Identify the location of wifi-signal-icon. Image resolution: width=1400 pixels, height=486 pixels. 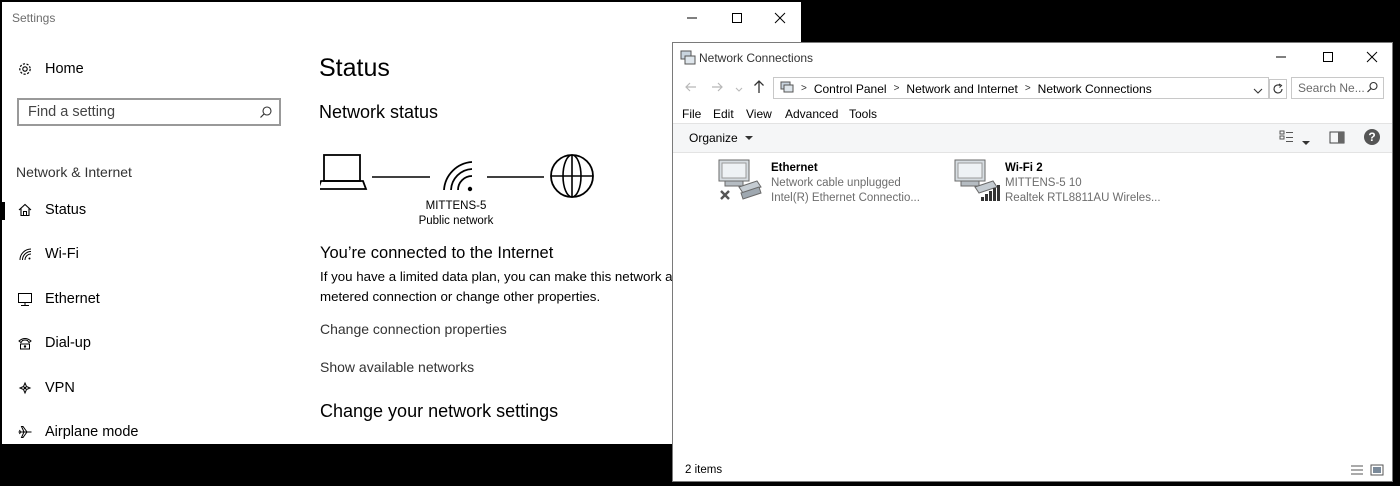
(458, 176).